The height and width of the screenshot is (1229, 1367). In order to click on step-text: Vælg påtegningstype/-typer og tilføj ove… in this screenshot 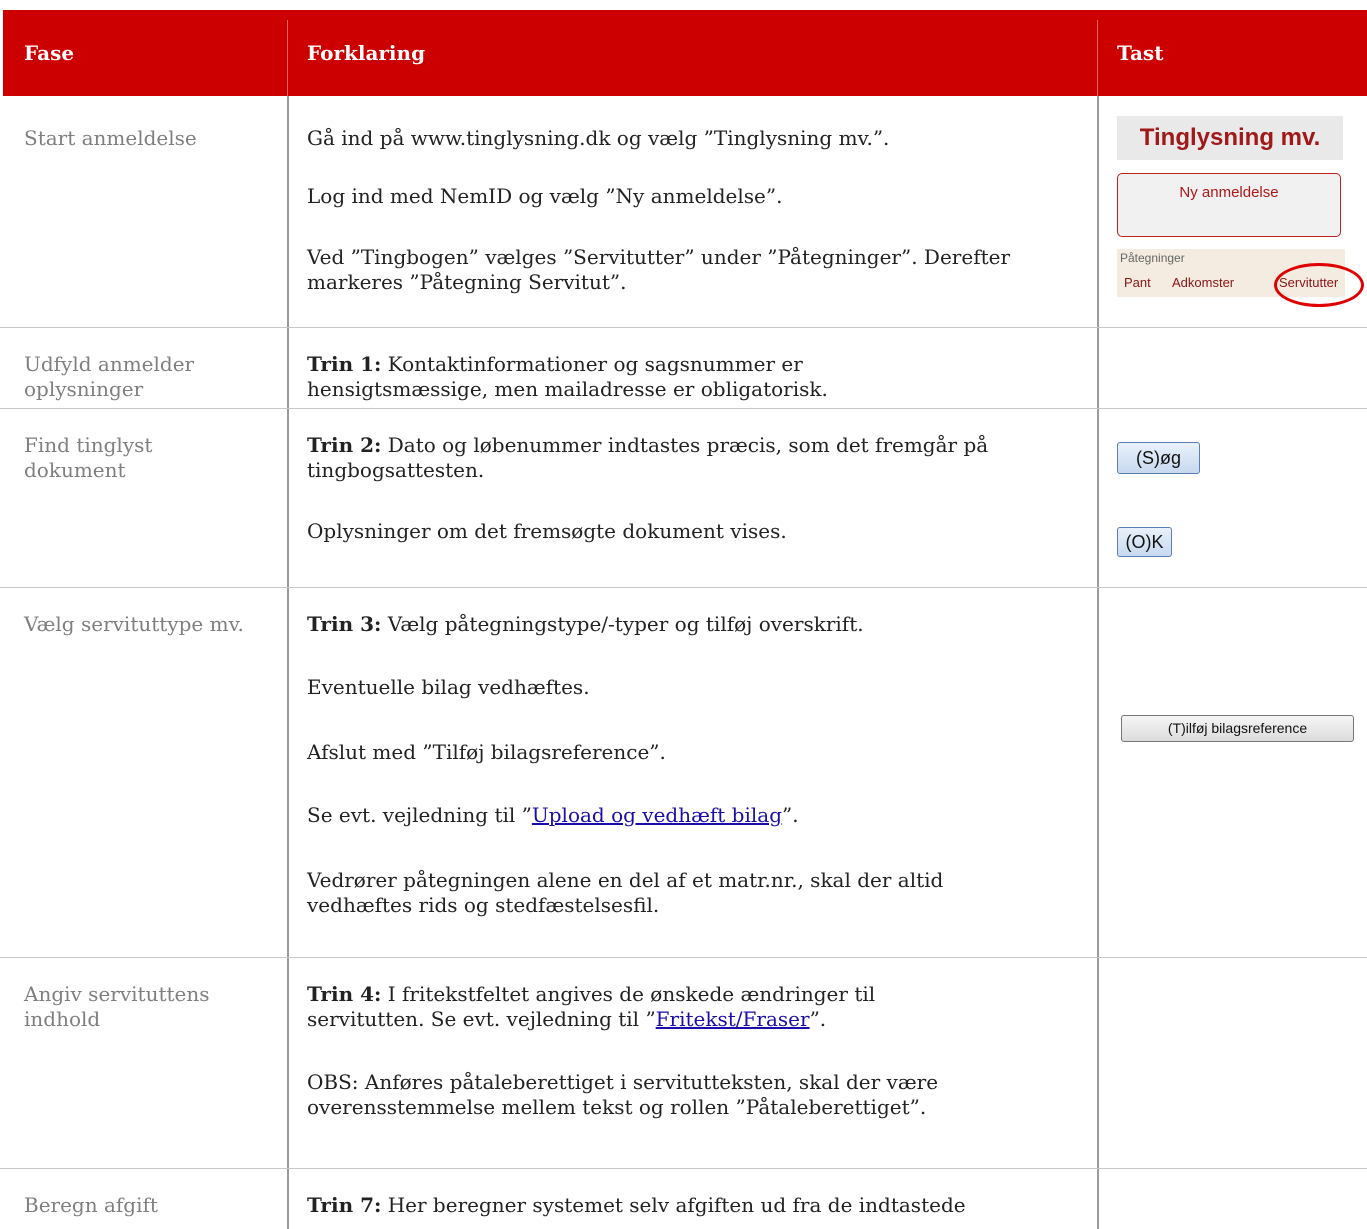, I will do `click(622, 624)`.